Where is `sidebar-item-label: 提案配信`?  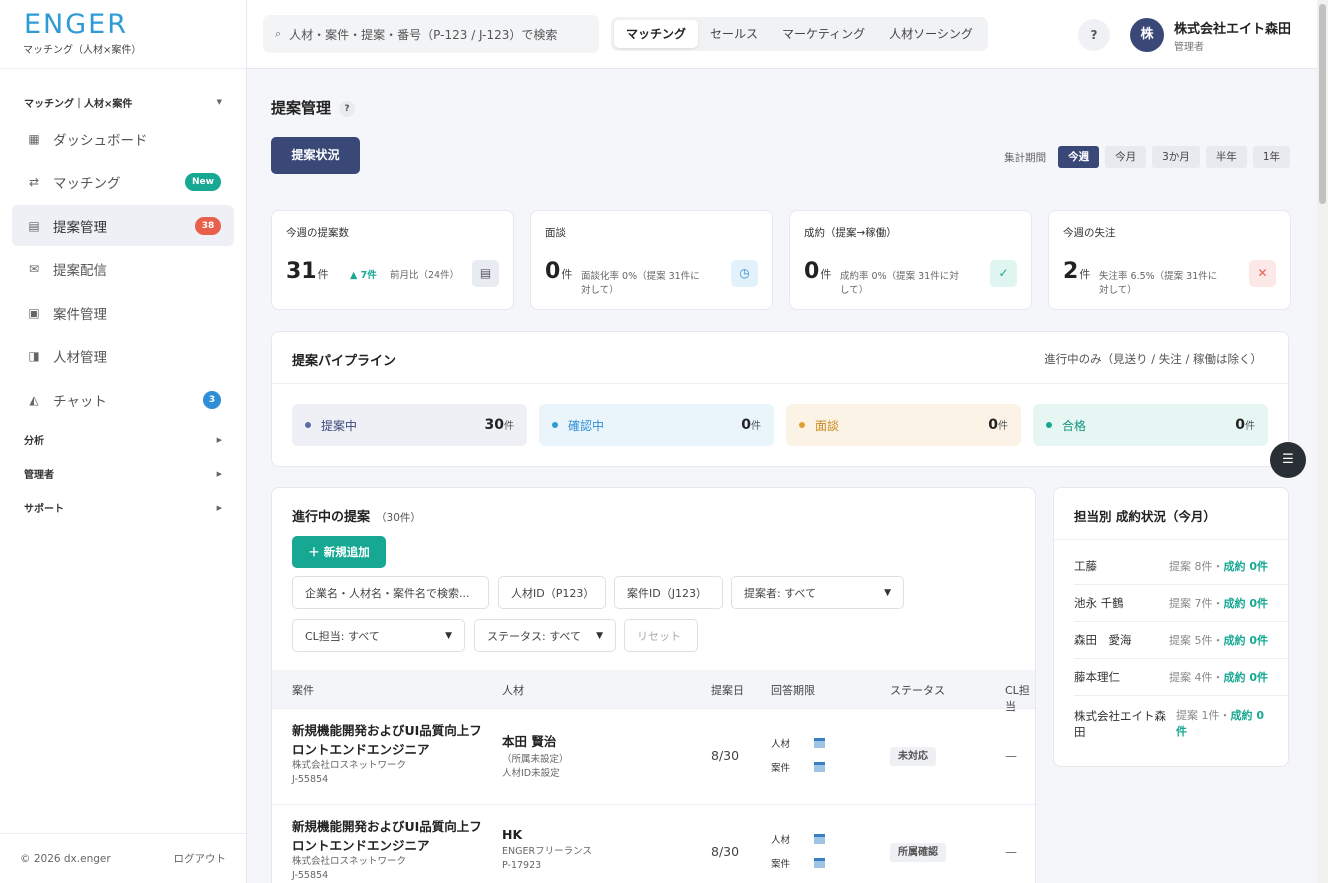
sidebar-item-label: 提案配信 is located at coordinates (80, 271).